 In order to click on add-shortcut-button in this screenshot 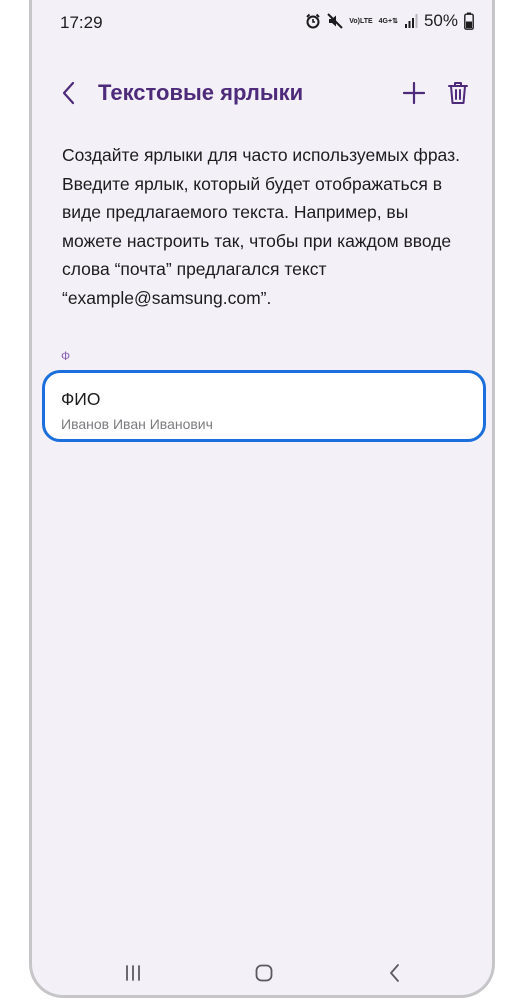, I will do `click(414, 93)`.